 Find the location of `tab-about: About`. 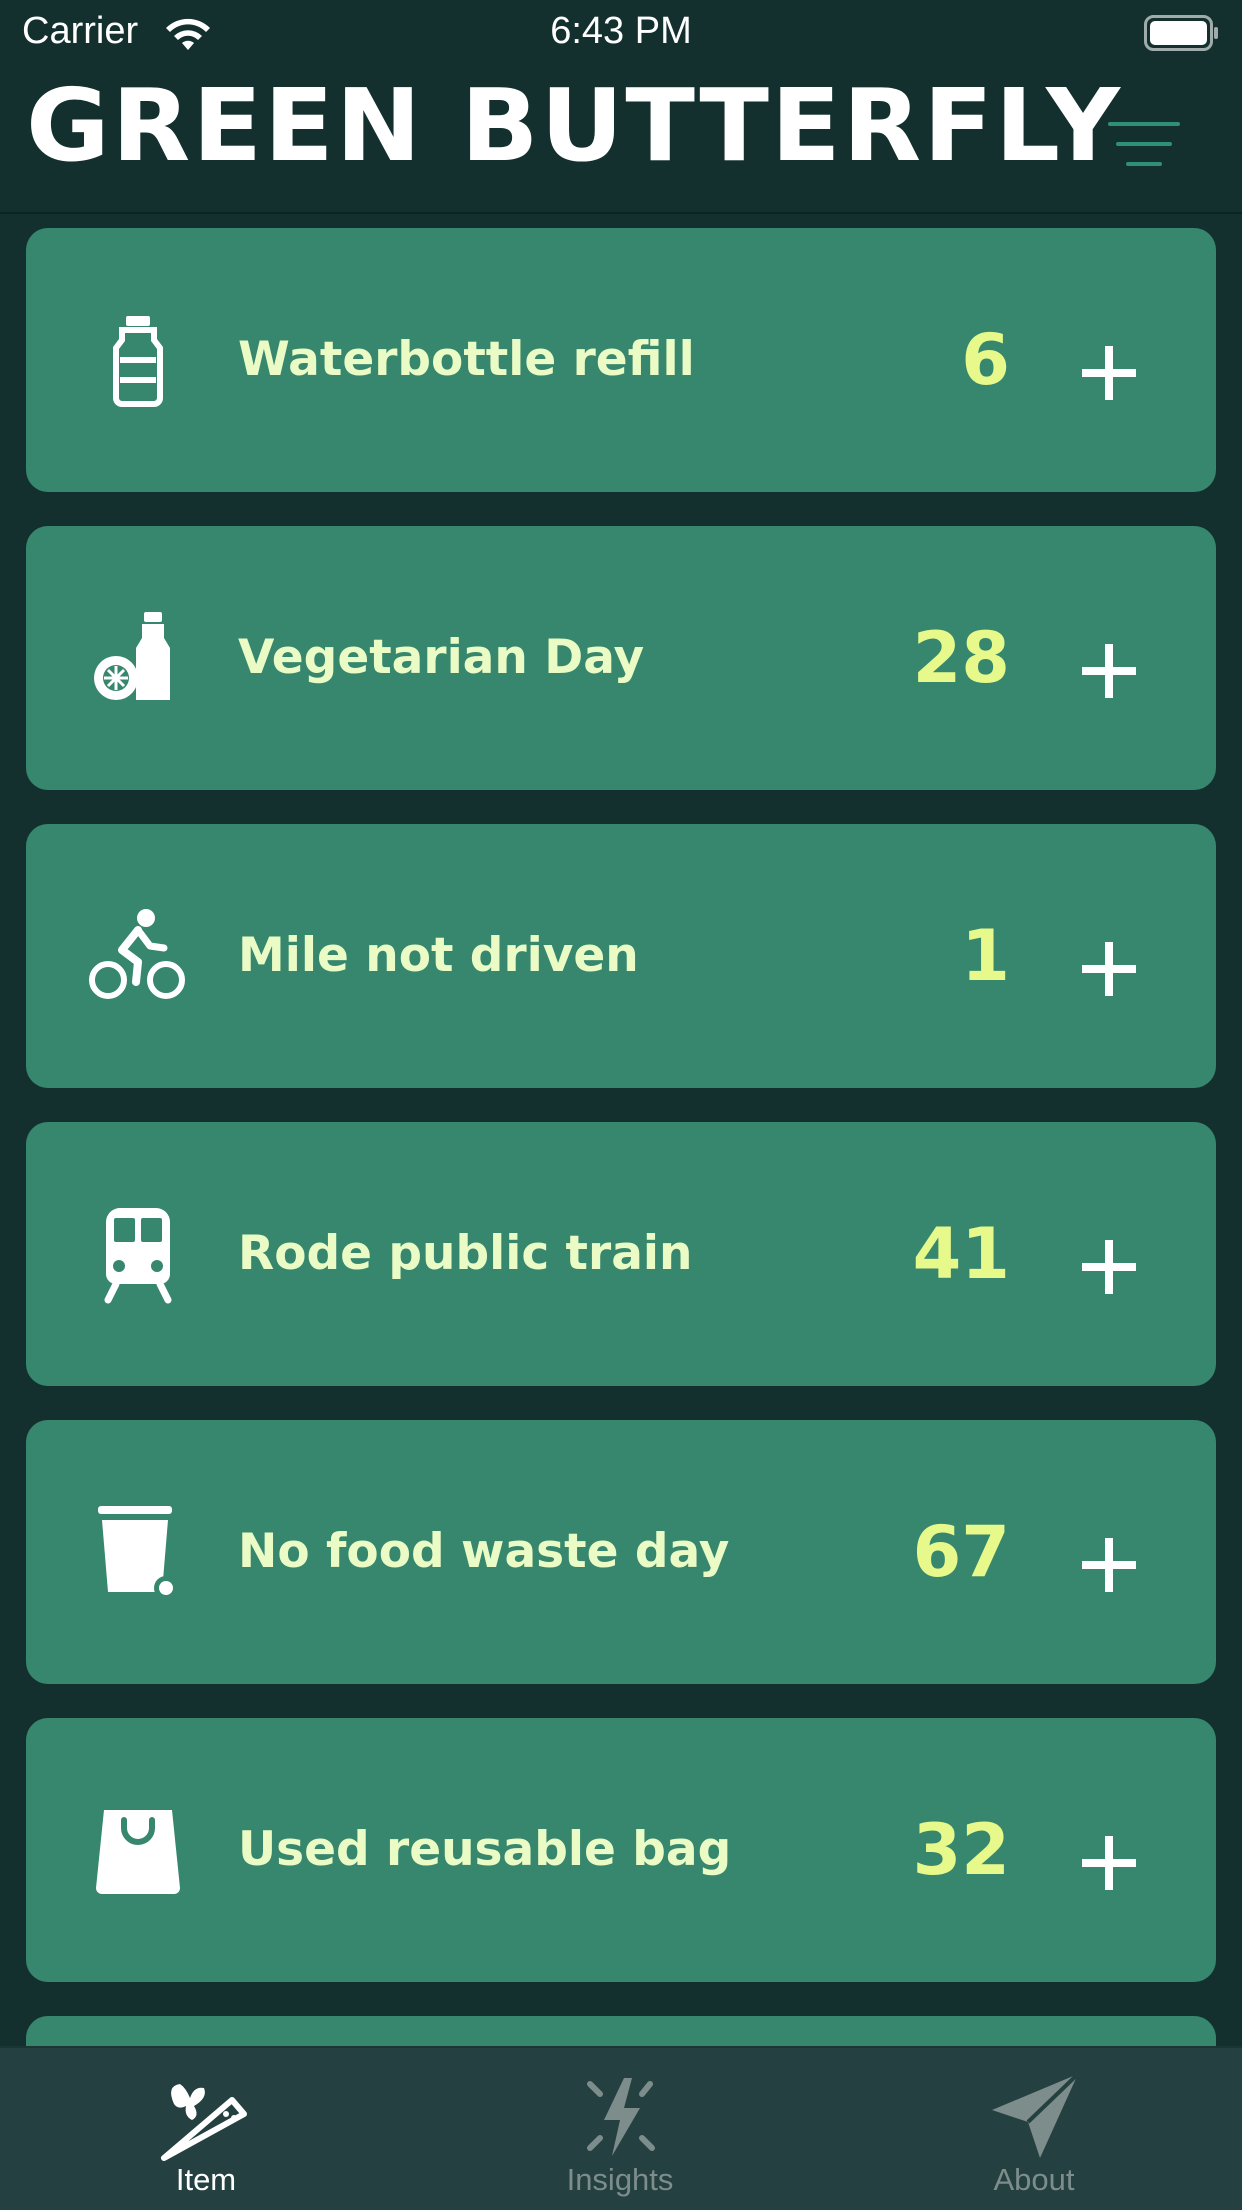

tab-about: About is located at coordinates (1034, 2129).